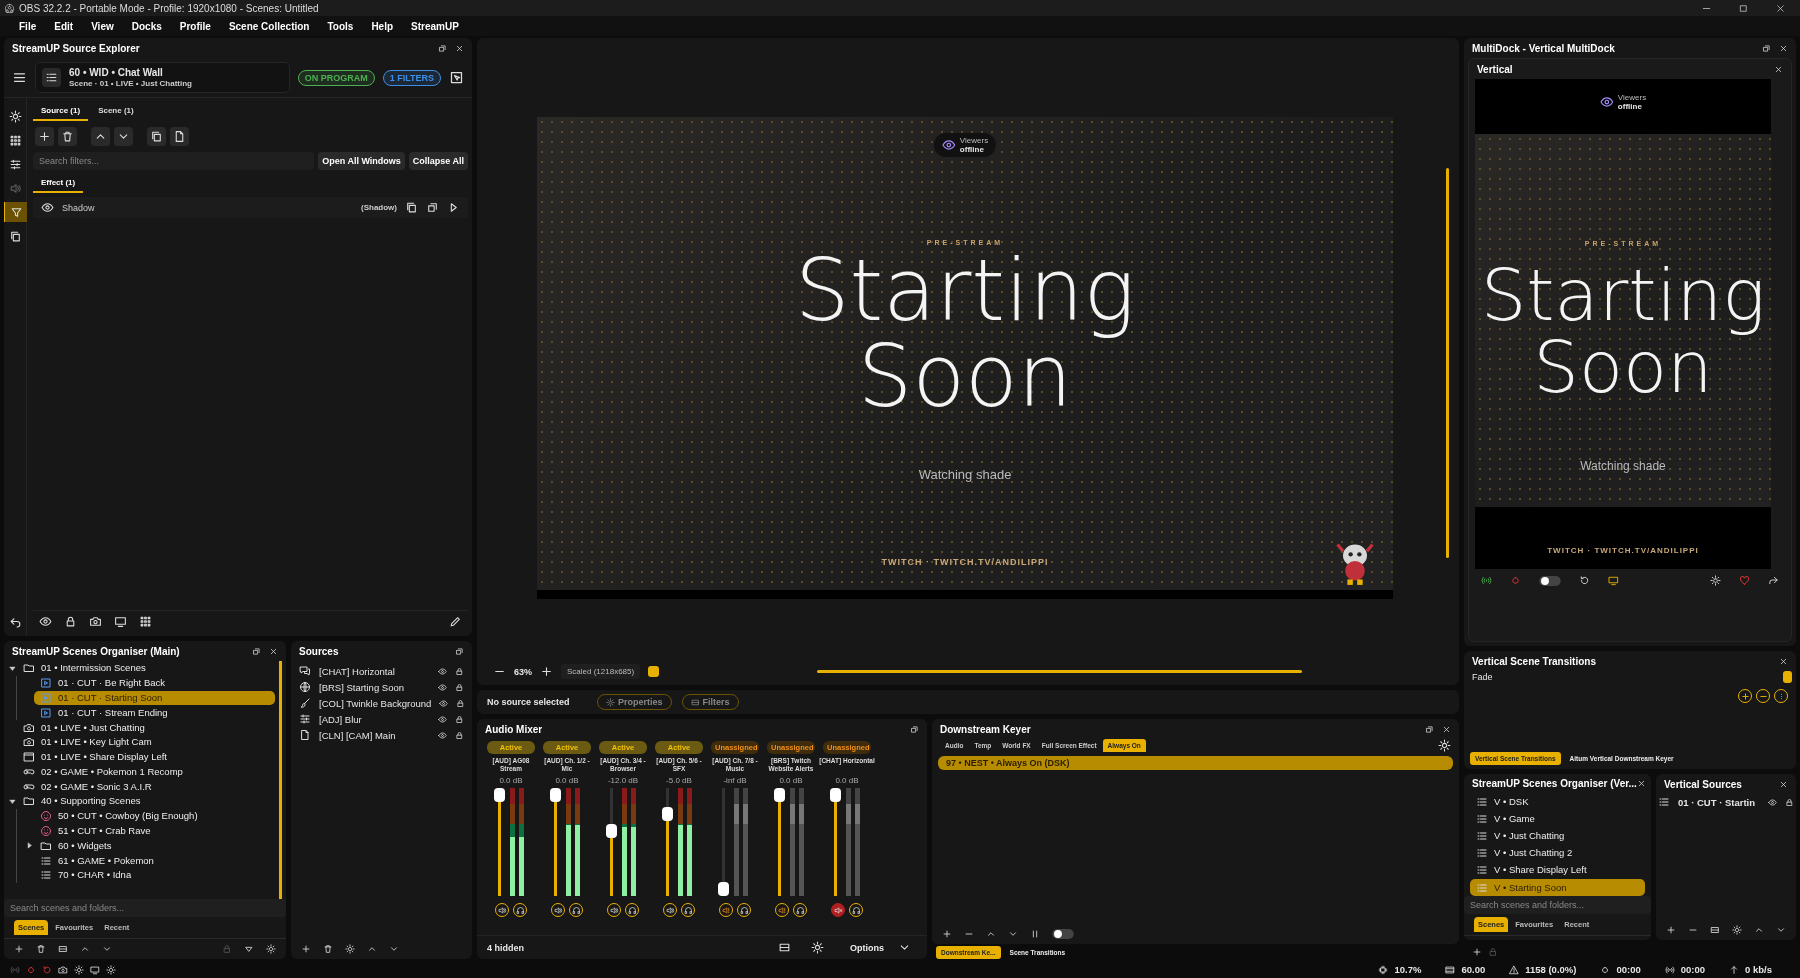 Image resolution: width=1800 pixels, height=978 pixels. I want to click on menu-item: File, so click(28, 26).